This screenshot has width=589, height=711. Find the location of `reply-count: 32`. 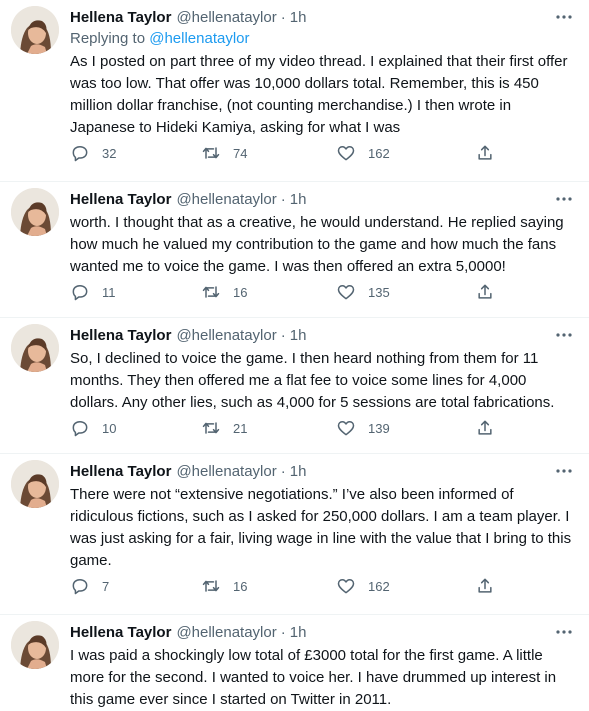

reply-count: 32 is located at coordinates (109, 153).